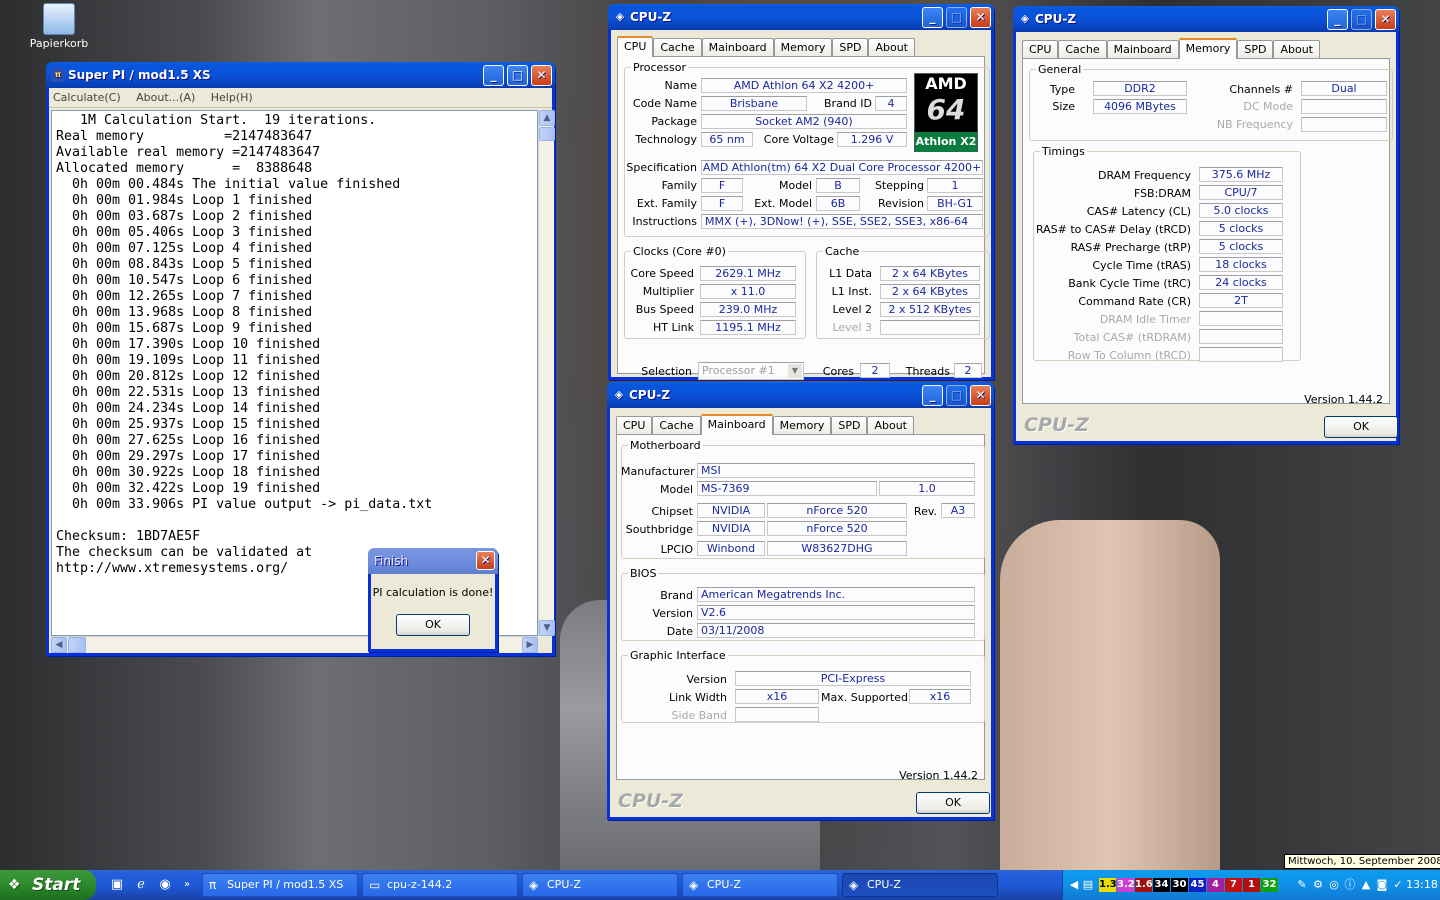 Image resolution: width=1440 pixels, height=900 pixels. I want to click on network-icon: ▤, so click(1088, 885).